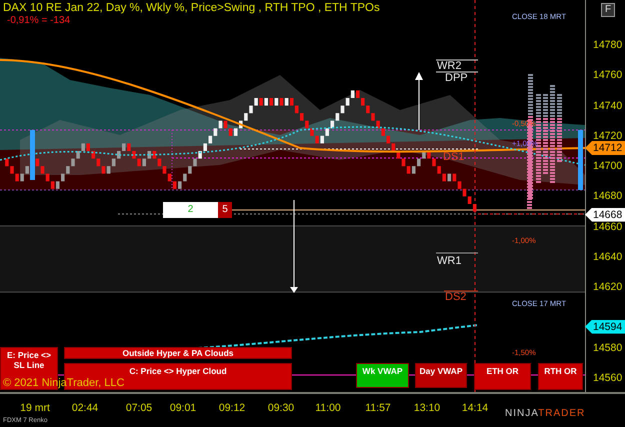  What do you see at coordinates (607, 256) in the screenshot?
I see `price-label: 14640` at bounding box center [607, 256].